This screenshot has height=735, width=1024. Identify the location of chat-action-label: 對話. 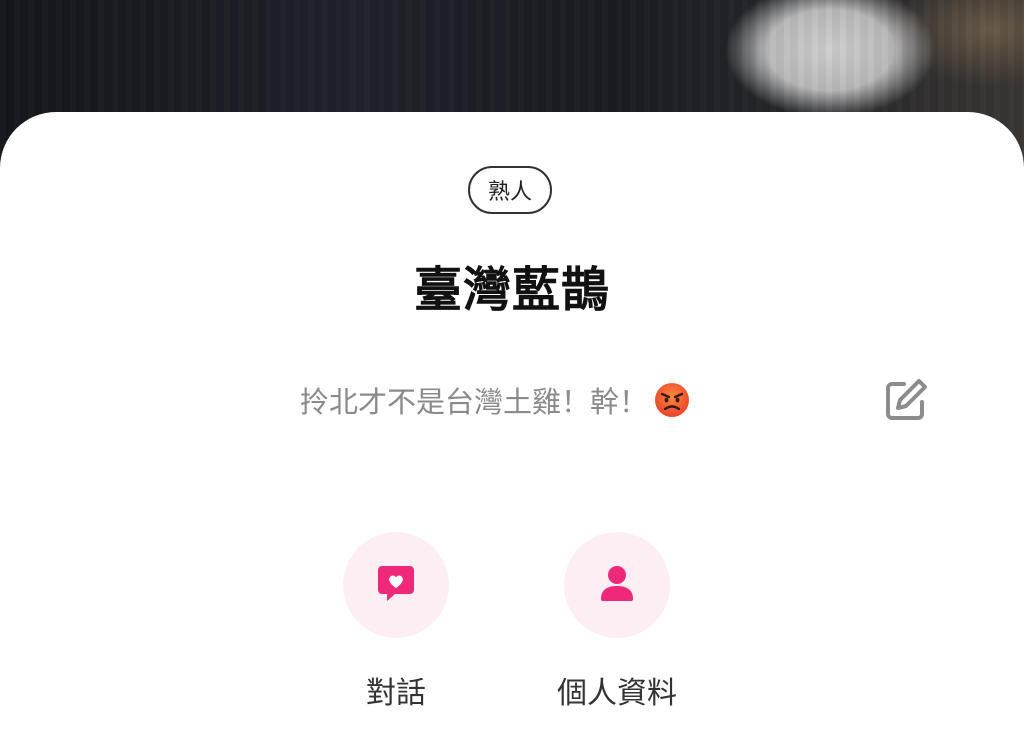
(396, 693).